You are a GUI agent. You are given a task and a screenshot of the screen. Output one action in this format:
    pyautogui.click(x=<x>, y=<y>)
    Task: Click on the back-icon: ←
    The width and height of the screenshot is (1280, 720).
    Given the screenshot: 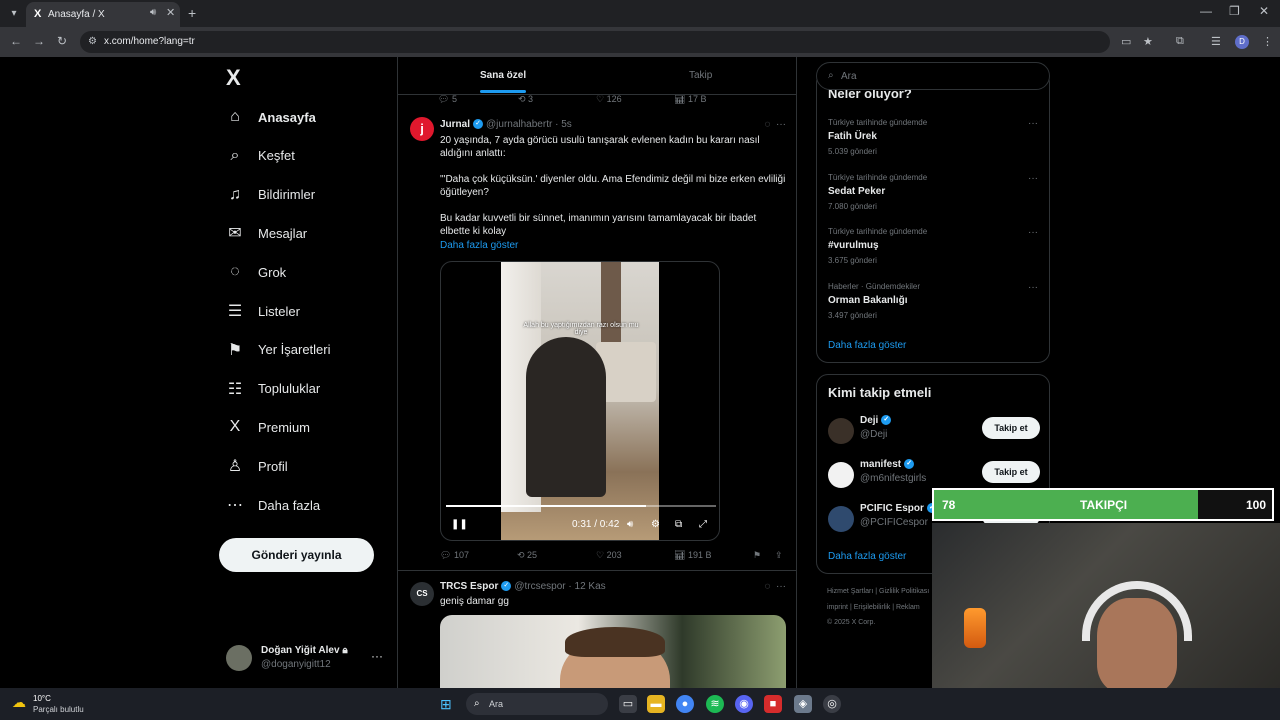 What is the action you would take?
    pyautogui.click(x=16, y=41)
    